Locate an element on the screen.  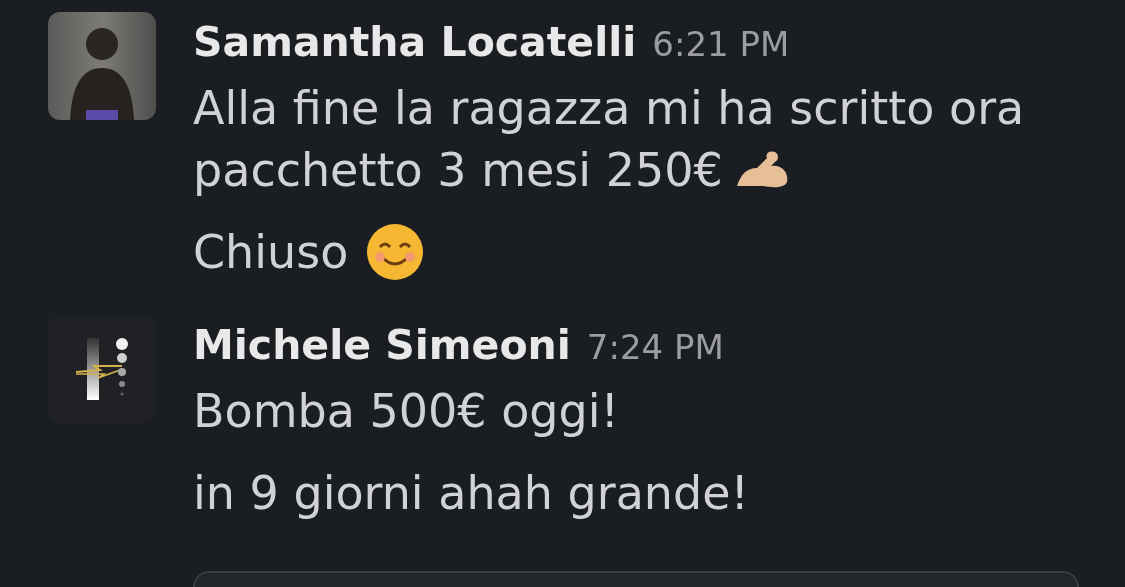
message-text: Alla fine la ragazza mi ha scritto ora is located at coordinates (609, 108).